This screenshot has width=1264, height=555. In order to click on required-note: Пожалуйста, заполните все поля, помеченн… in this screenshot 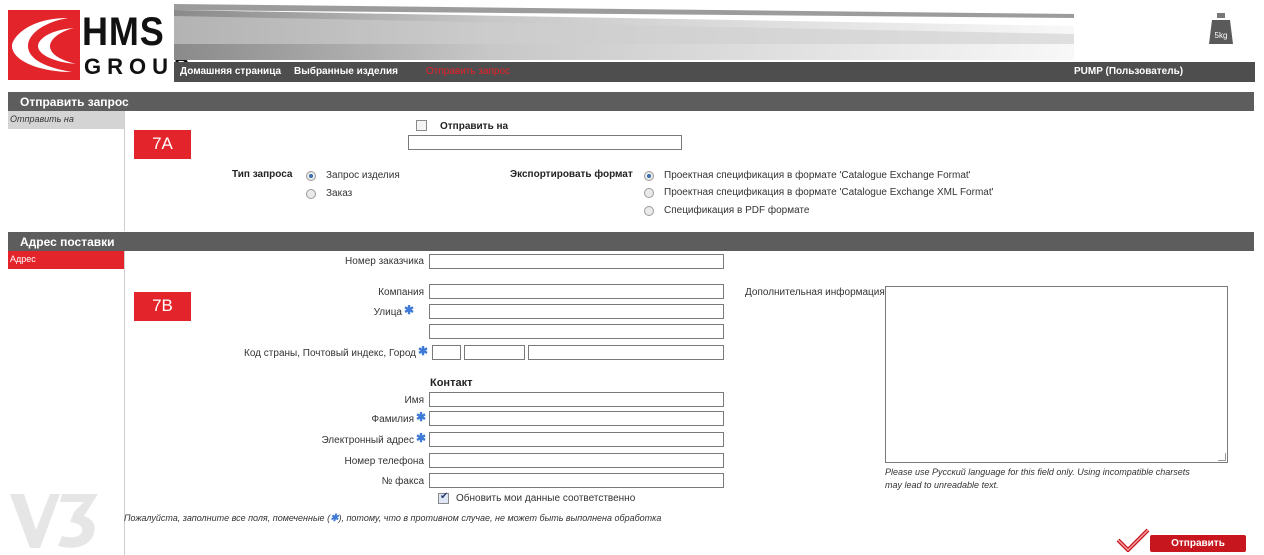, I will do `click(392, 518)`.